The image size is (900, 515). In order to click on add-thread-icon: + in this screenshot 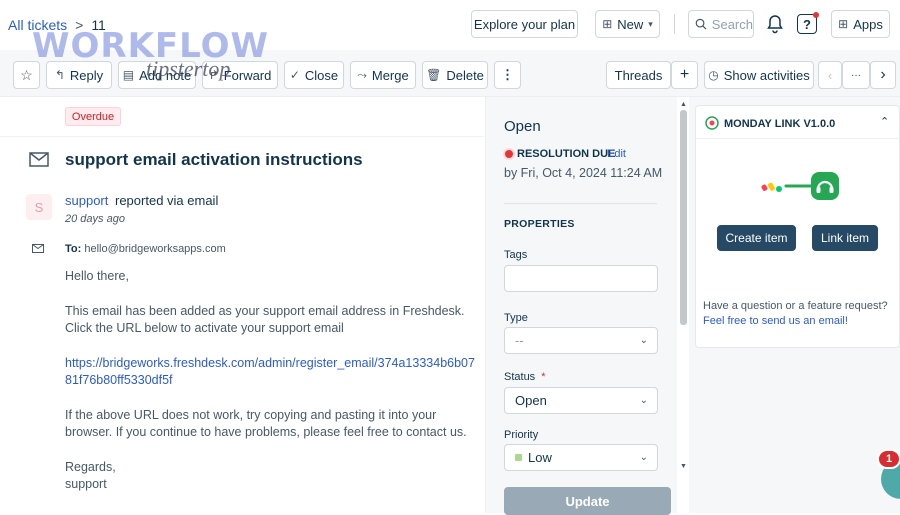, I will do `click(684, 74)`.